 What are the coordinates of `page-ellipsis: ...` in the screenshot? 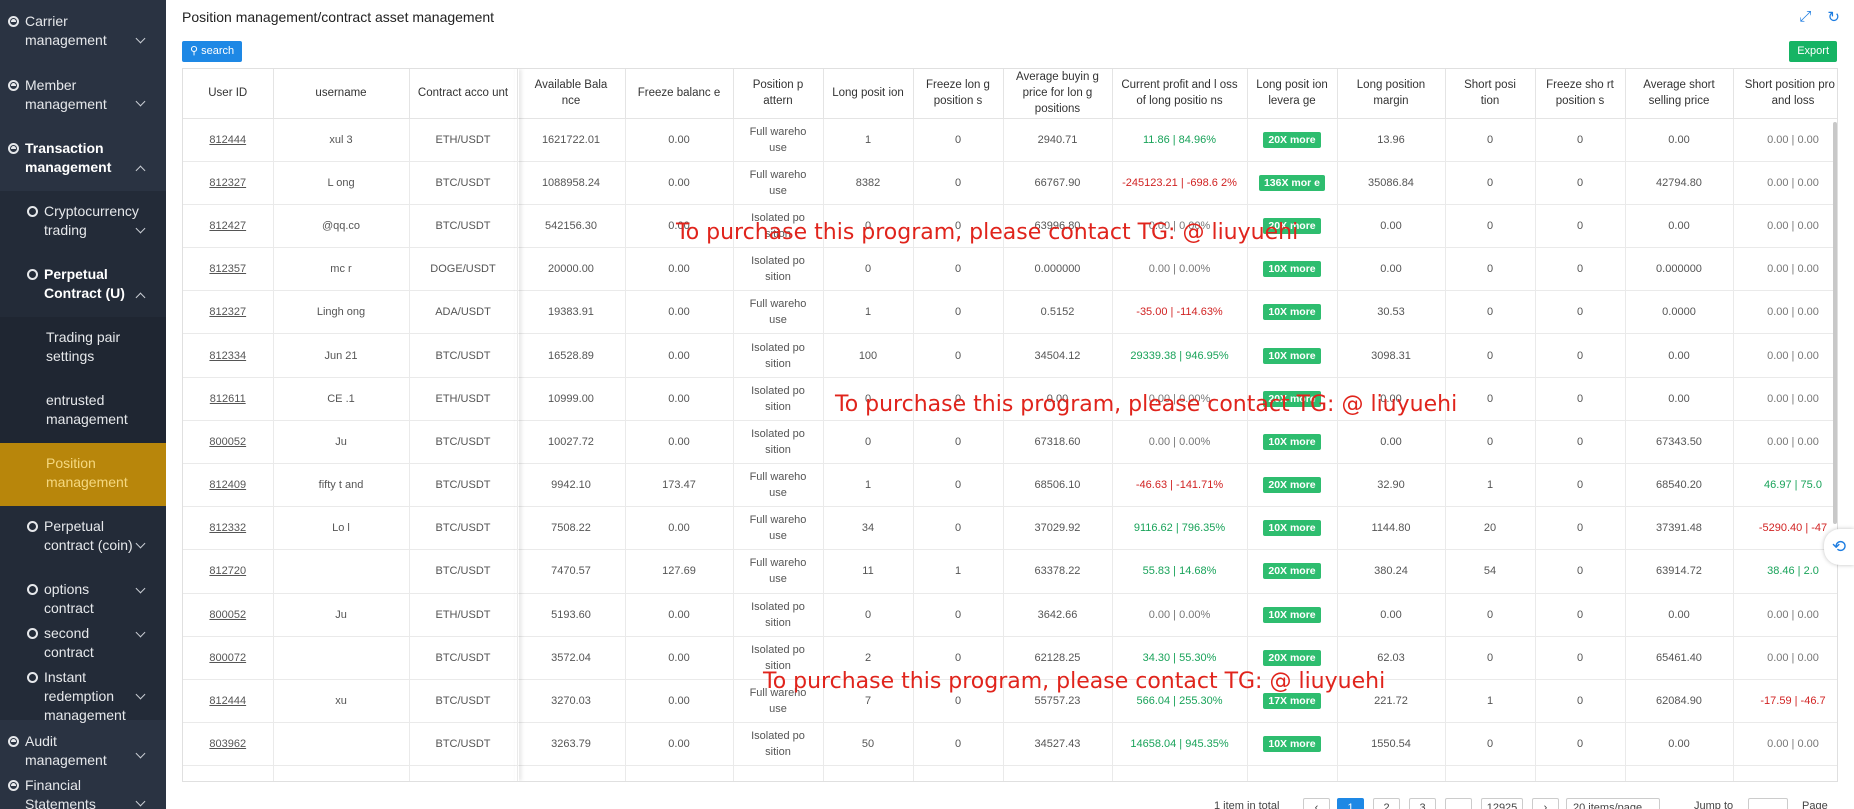 It's located at (1458, 803).